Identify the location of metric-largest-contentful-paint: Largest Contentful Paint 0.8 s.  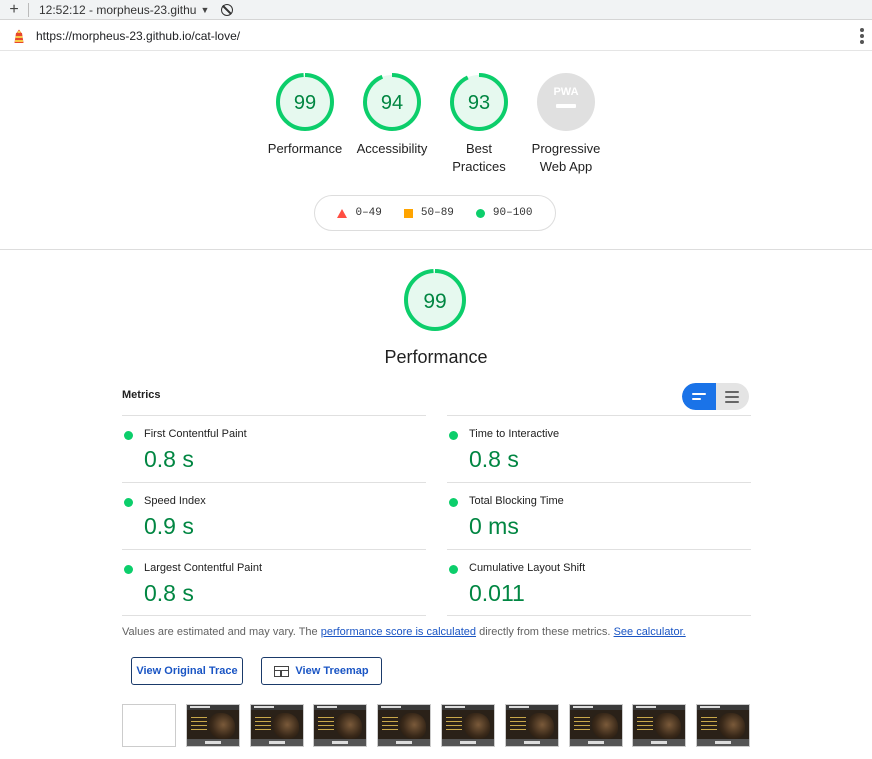
(274, 582).